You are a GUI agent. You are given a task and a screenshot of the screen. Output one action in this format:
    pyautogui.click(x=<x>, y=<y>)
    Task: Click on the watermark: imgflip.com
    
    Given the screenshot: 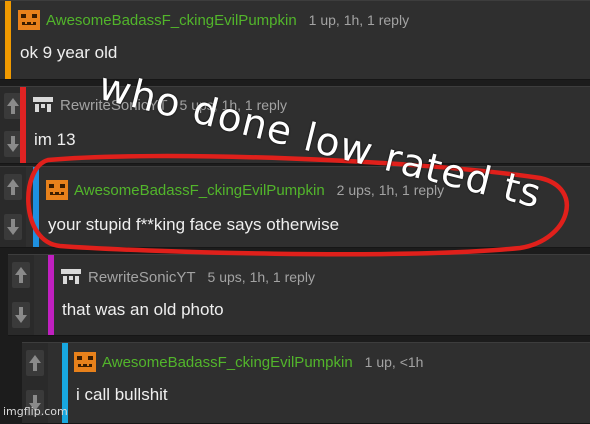 What is the action you would take?
    pyautogui.click(x=35, y=411)
    